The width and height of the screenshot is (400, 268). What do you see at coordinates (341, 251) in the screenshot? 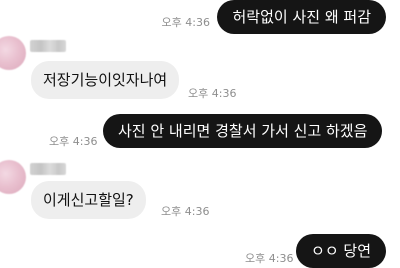
I see `outgoing-message-bubble: ㅇㅇ 당연` at bounding box center [341, 251].